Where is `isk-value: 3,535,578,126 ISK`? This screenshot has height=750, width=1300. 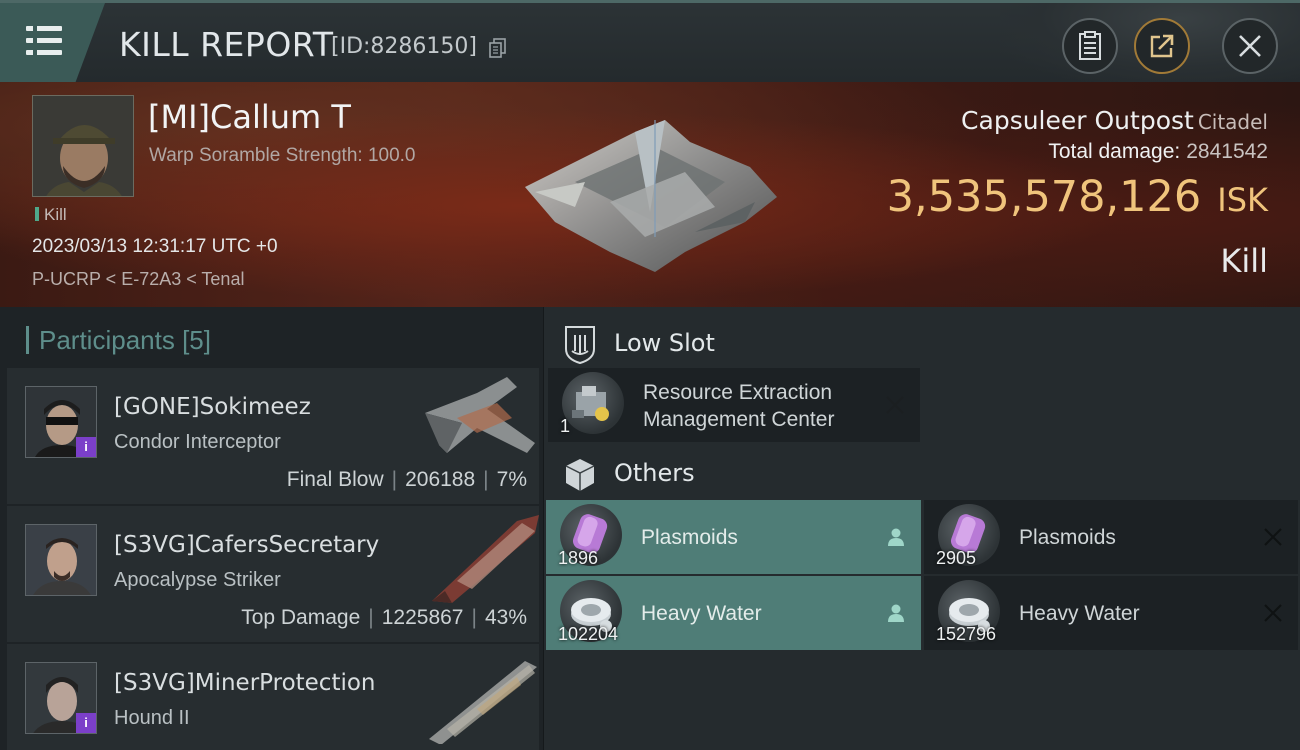 isk-value: 3,535,578,126 ISK is located at coordinates (1077, 197).